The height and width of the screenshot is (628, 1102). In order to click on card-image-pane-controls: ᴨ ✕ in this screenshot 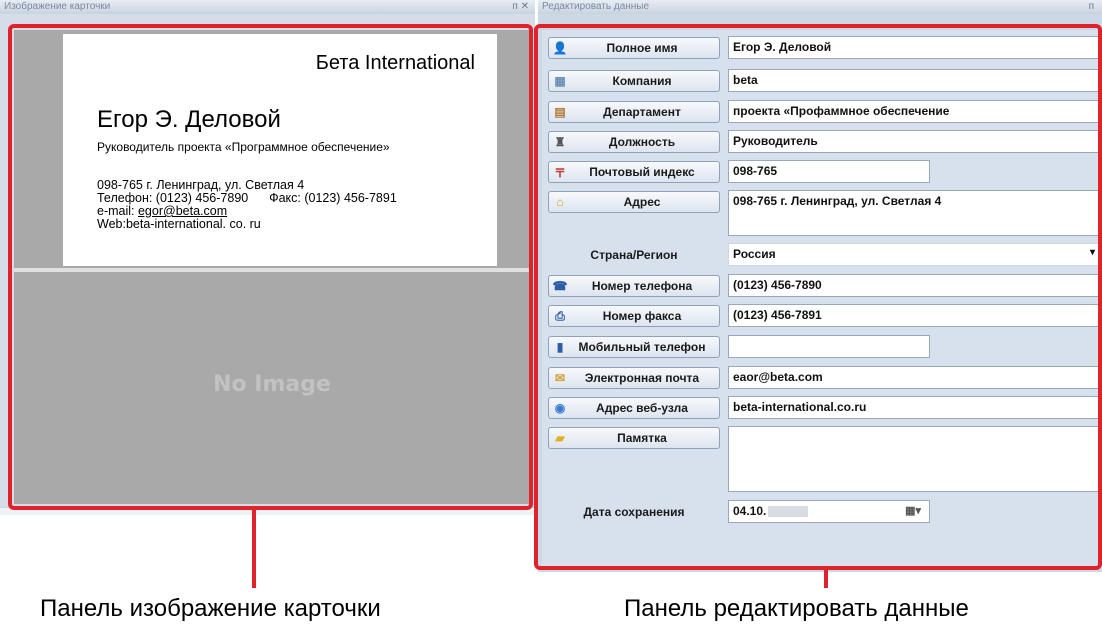, I will do `click(520, 7)`.